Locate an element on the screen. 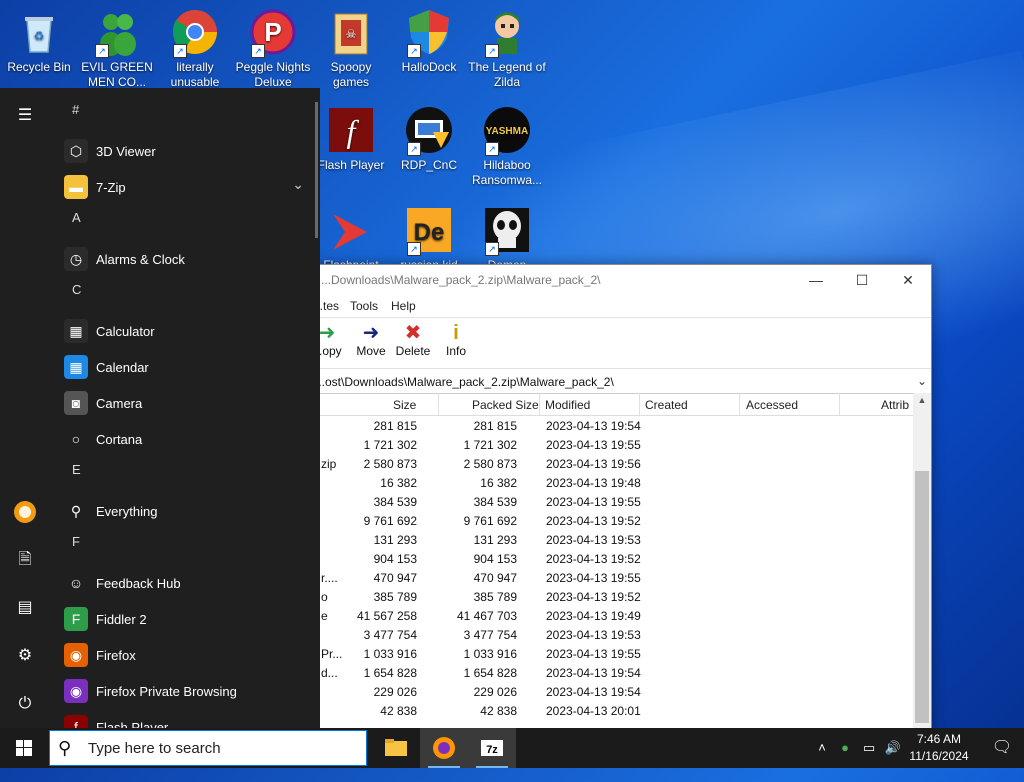  pictures-icon: ▤ is located at coordinates (25, 608).